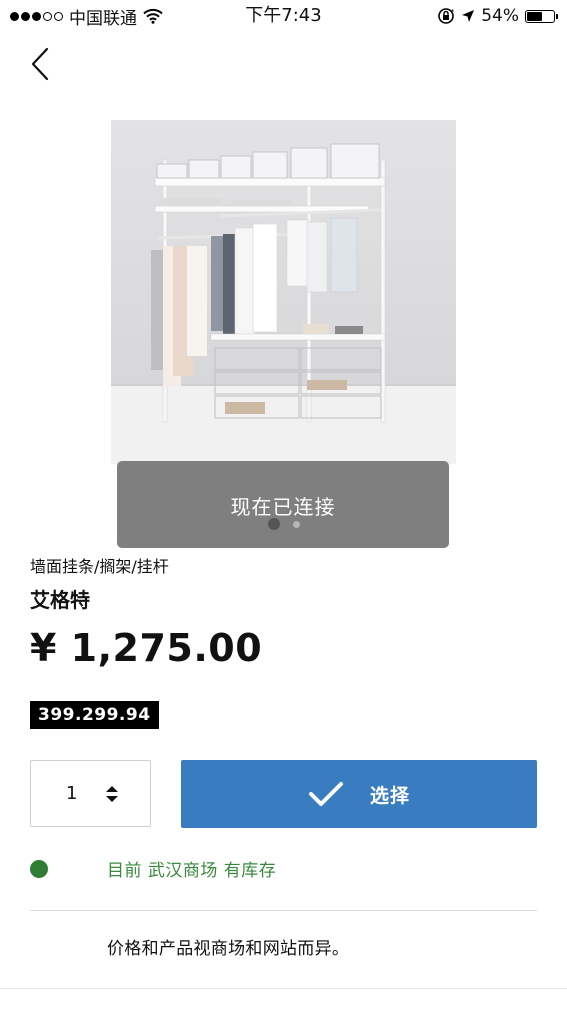 Image resolution: width=567 pixels, height=1009 pixels. Describe the element at coordinates (192, 871) in the screenshot. I see `stock-status-text: 目前 武汉商场 有库存` at that location.